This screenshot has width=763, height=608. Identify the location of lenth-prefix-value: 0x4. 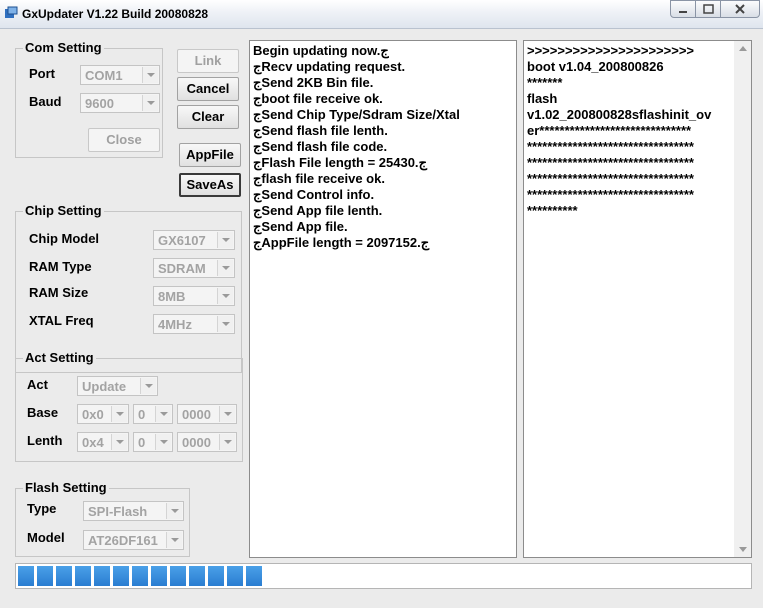
(93, 442).